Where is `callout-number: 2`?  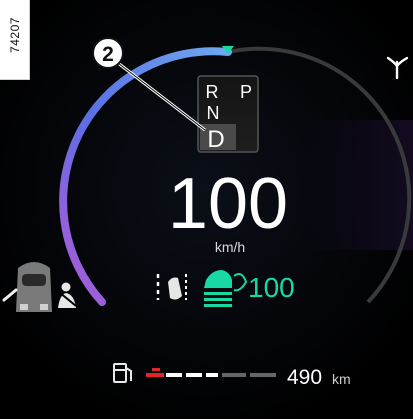 callout-number: 2 is located at coordinates (108, 54).